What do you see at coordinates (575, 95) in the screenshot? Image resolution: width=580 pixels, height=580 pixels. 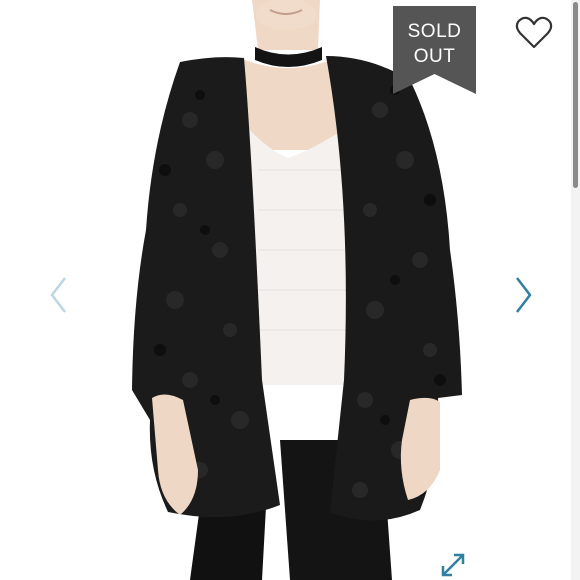 I see `scrollbar-thumb` at bounding box center [575, 95].